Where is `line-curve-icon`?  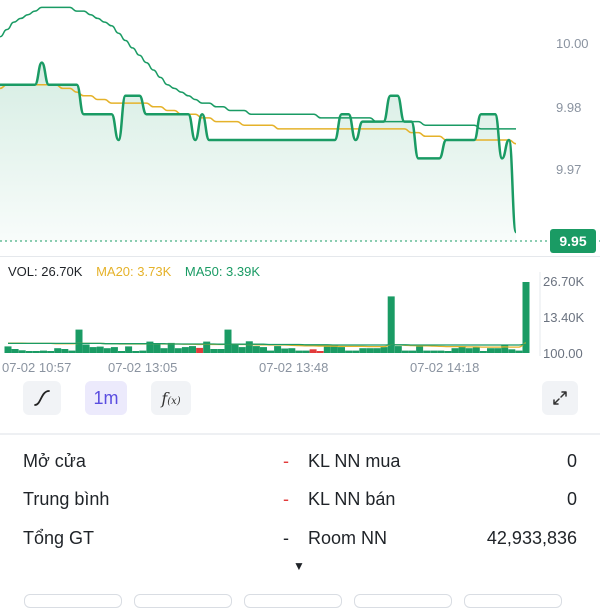
line-curve-icon is located at coordinates (42, 398).